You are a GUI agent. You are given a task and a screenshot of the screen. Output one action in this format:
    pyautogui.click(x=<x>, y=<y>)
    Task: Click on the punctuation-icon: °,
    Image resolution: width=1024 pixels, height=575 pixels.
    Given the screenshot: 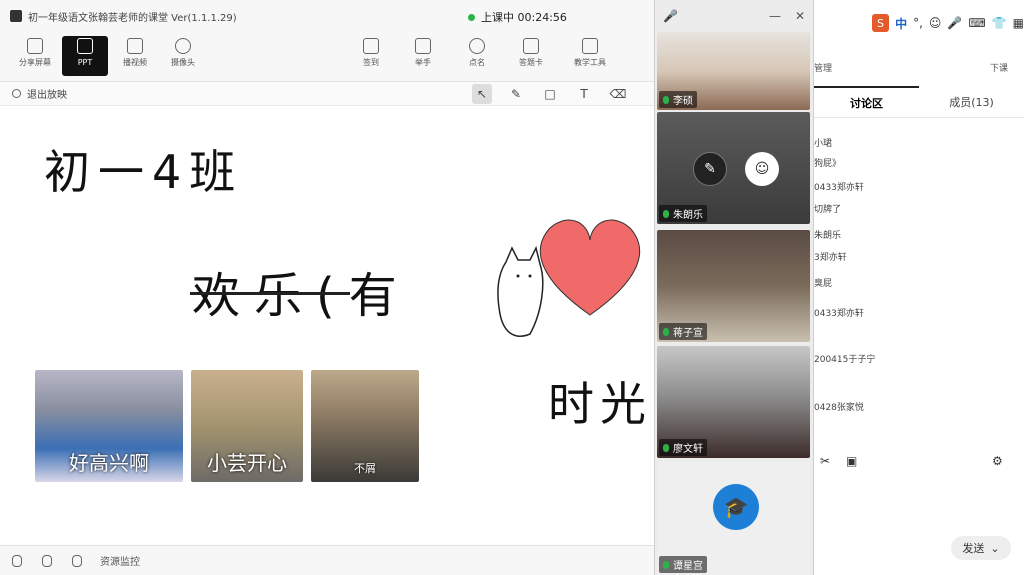 What is the action you would take?
    pyautogui.click(x=918, y=23)
    